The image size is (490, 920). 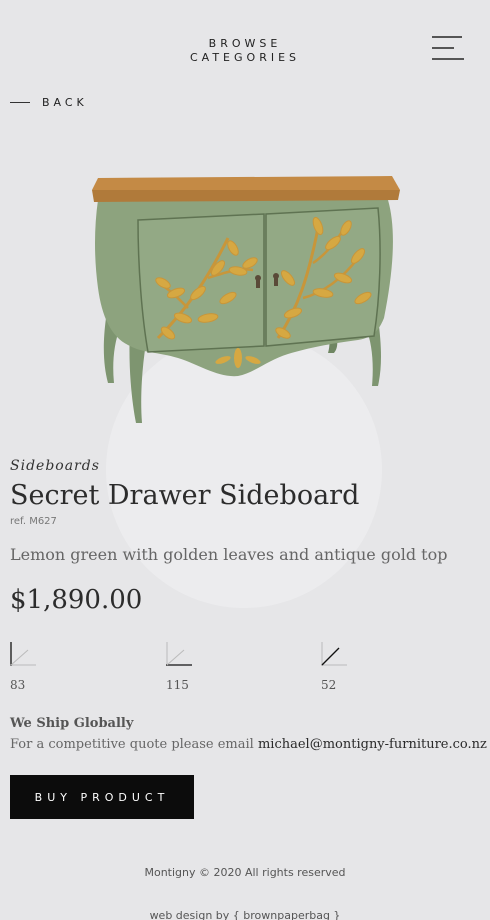 I want to click on dimension-width: 115, so click(x=181, y=667).